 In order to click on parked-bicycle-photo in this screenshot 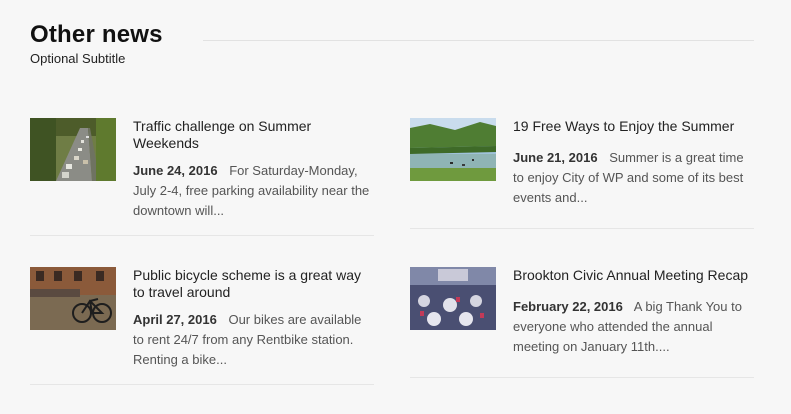, I will do `click(73, 298)`.